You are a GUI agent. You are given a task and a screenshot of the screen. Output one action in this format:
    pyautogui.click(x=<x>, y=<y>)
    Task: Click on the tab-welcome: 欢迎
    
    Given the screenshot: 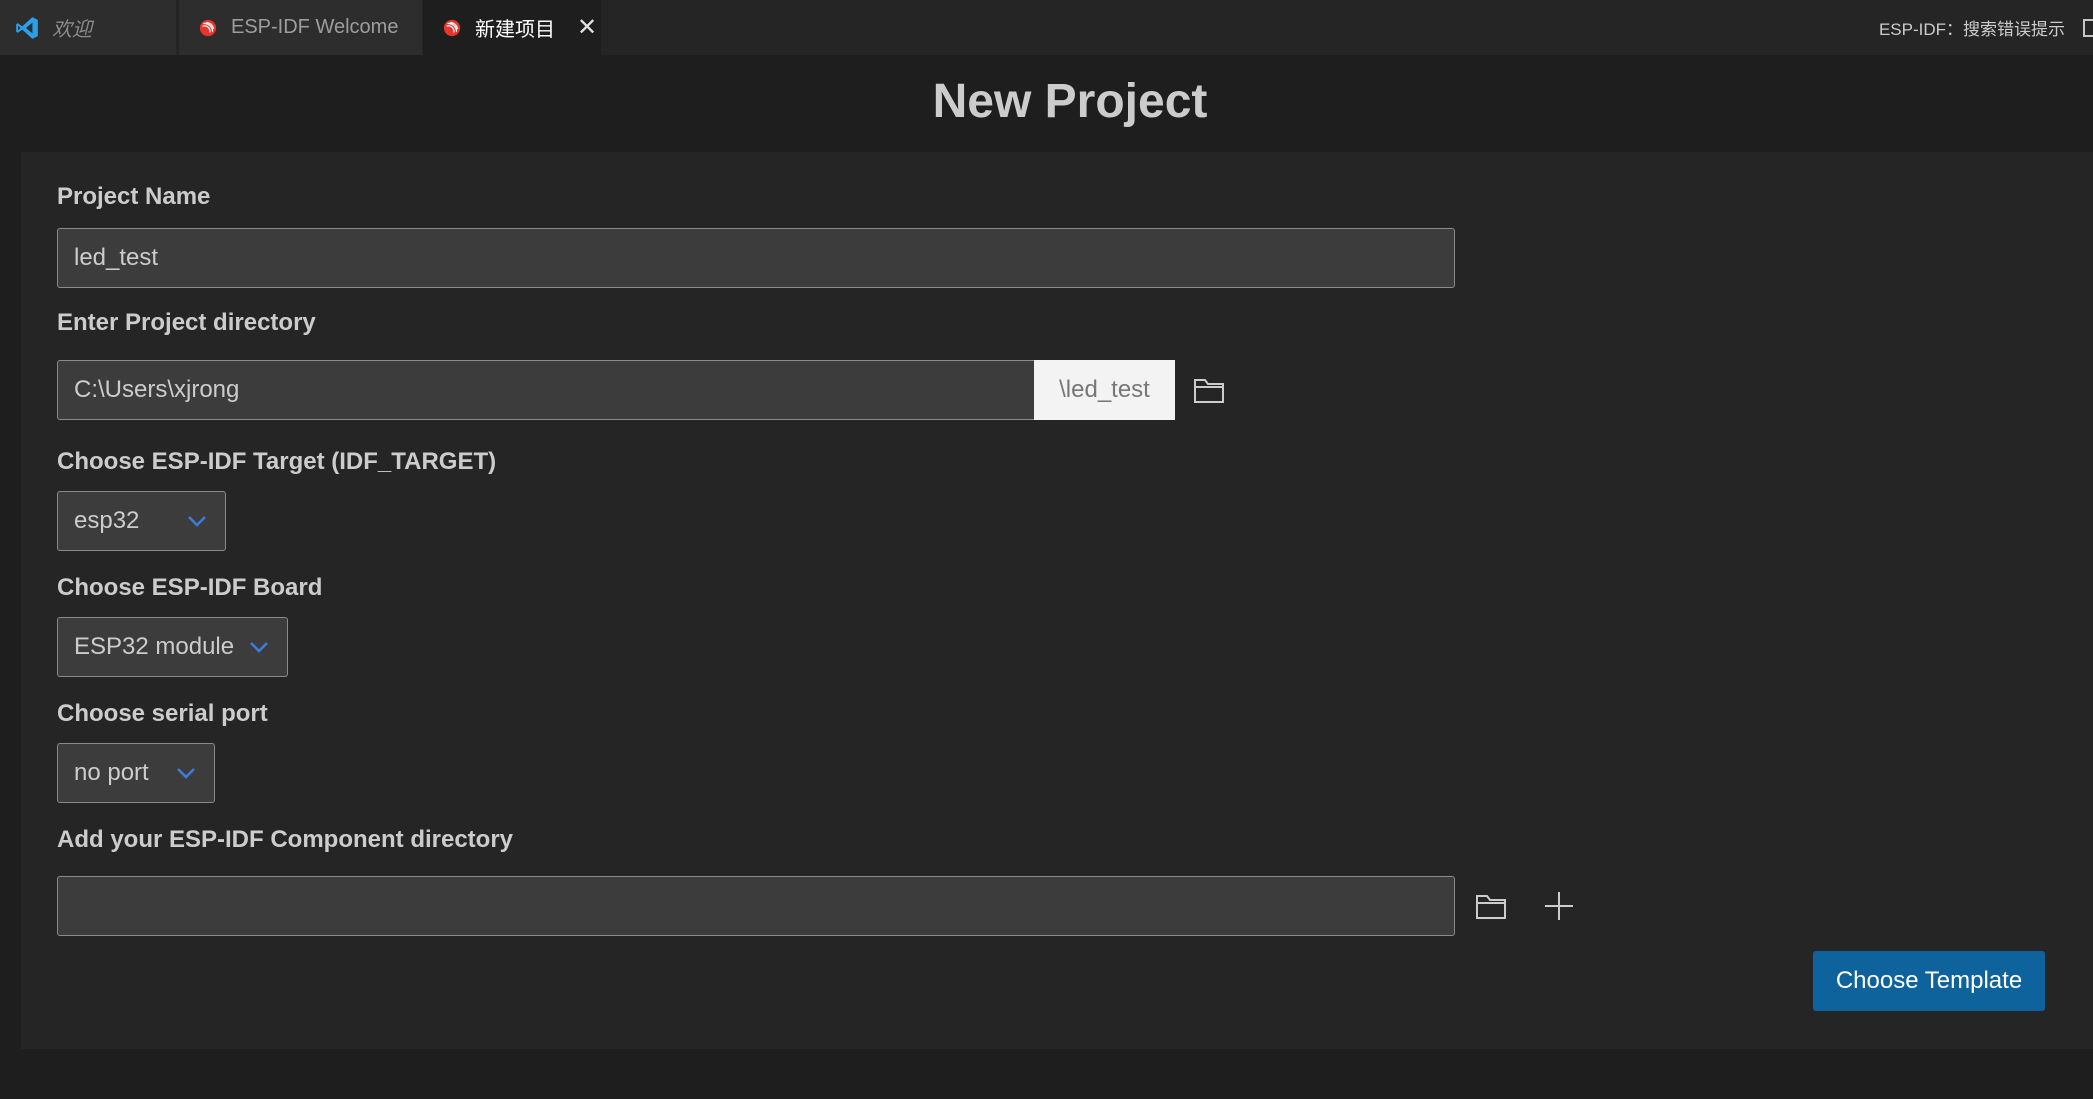 What is the action you would take?
    pyautogui.click(x=88, y=27)
    